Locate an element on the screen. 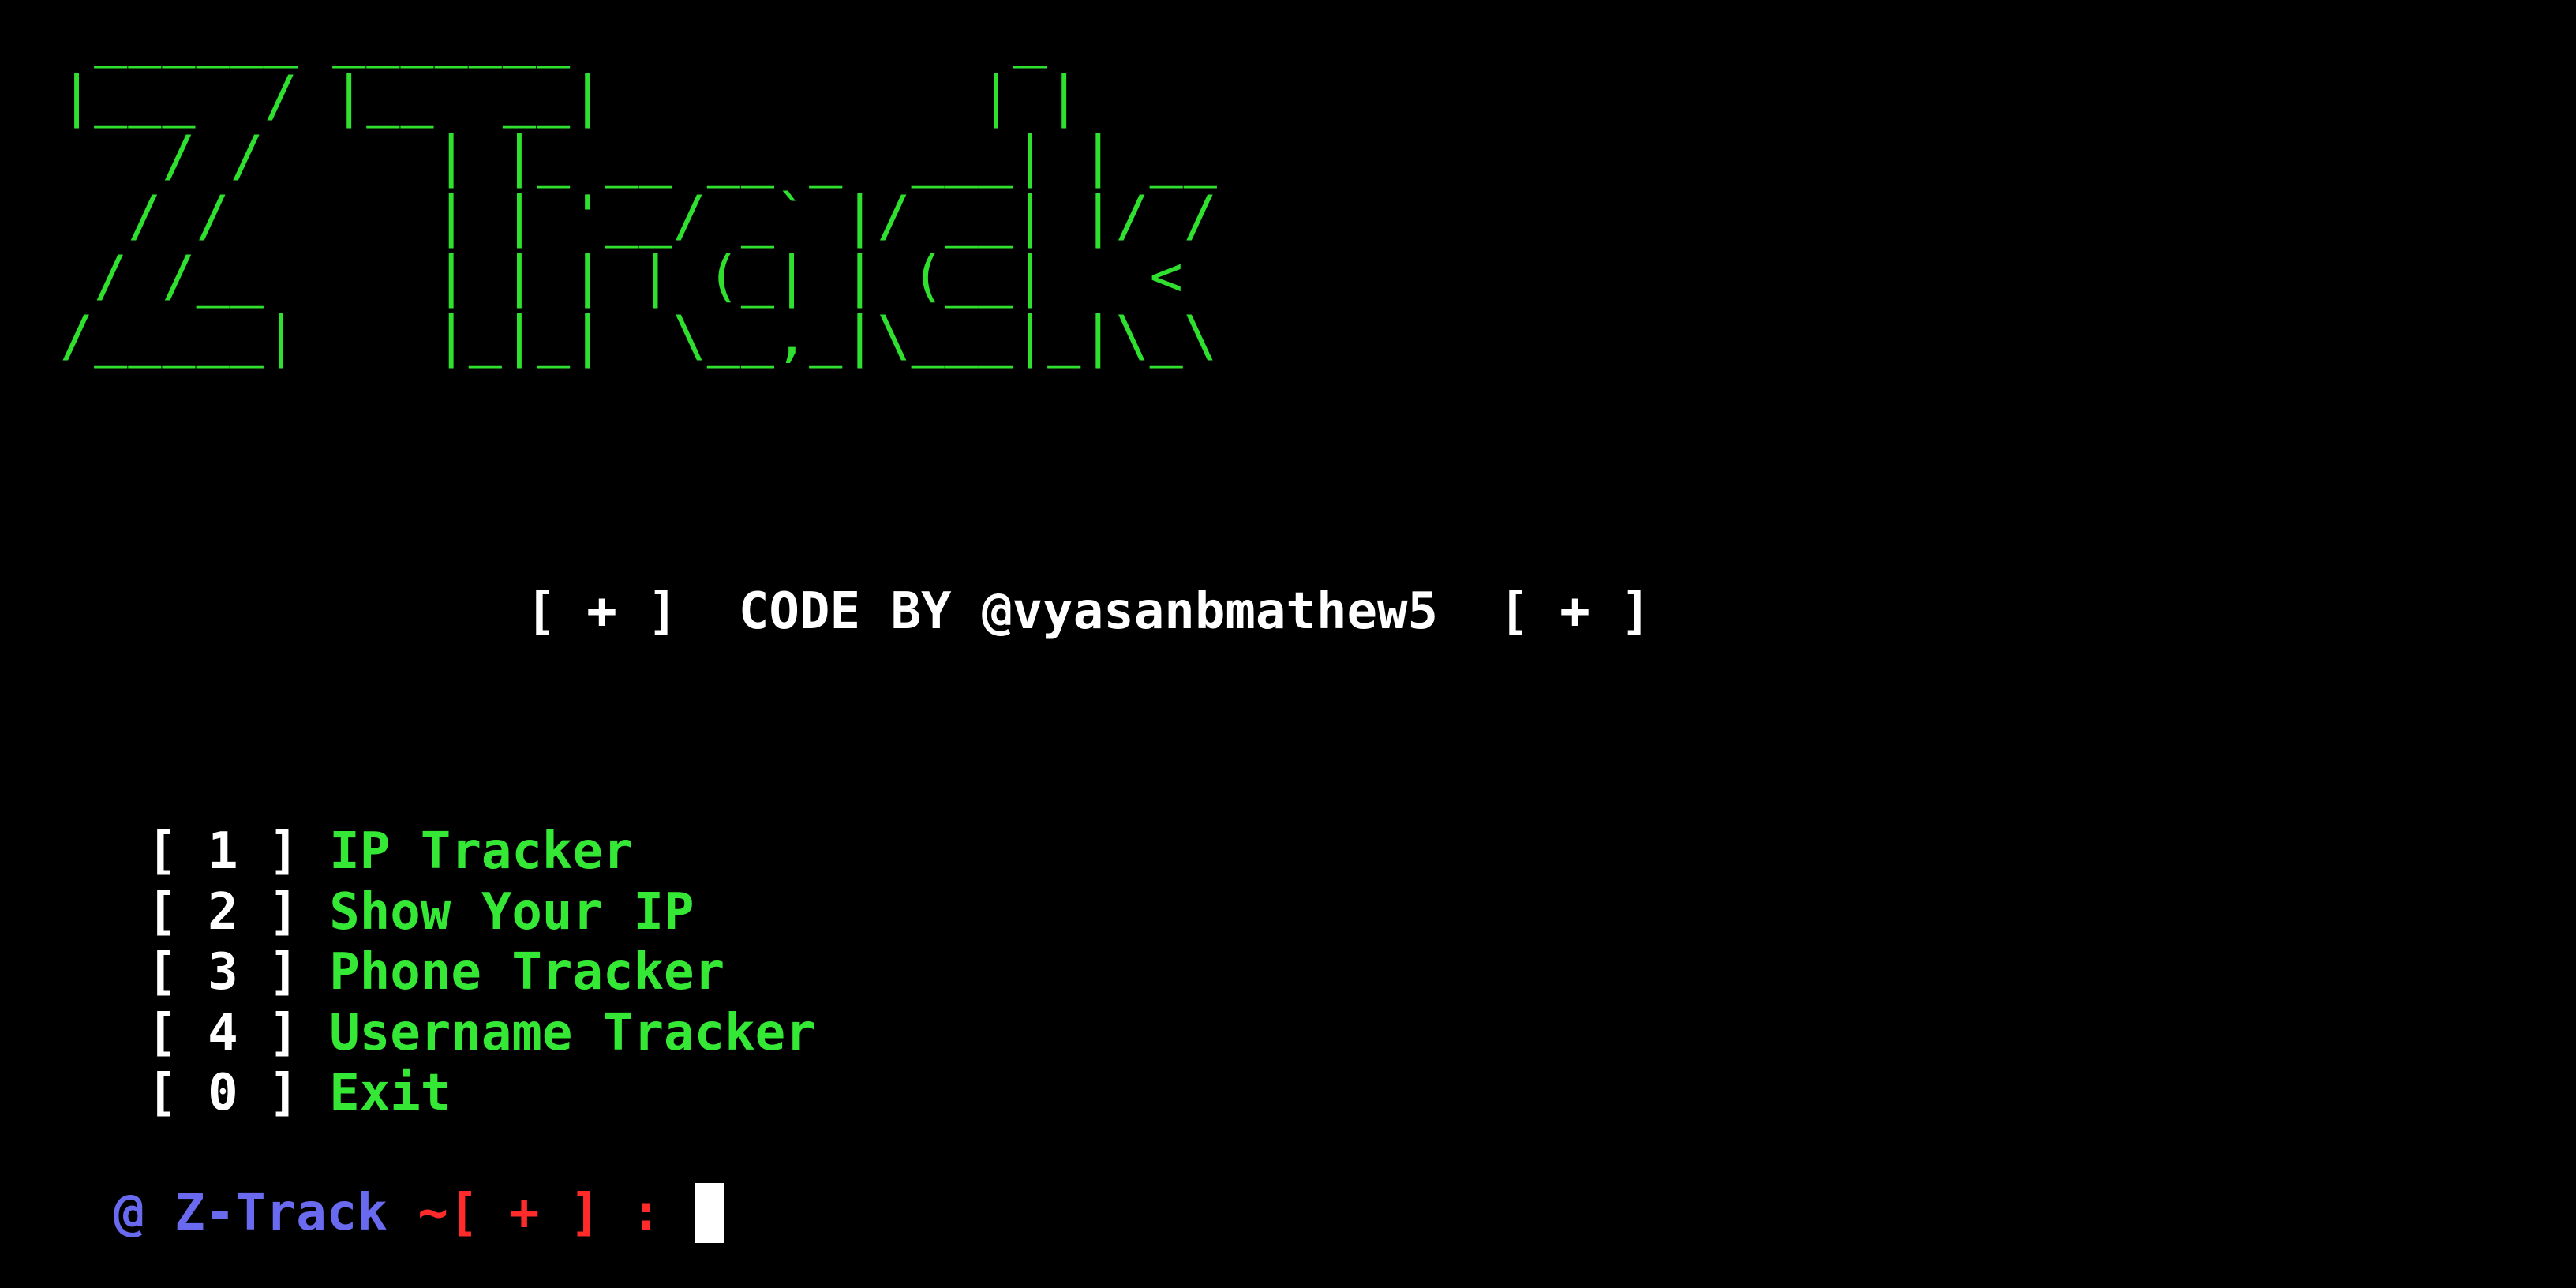 The width and height of the screenshot is (2576, 1288). menu-item-label: Phone Tracker is located at coordinates (527, 972).